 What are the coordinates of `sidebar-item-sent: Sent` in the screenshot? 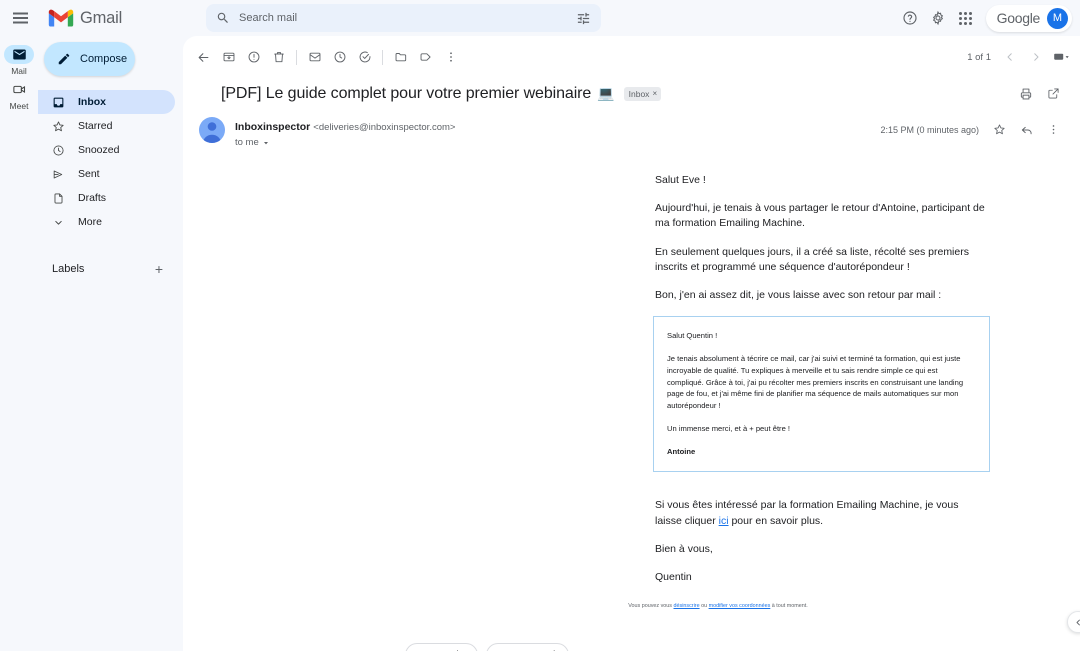 It's located at (106, 174).